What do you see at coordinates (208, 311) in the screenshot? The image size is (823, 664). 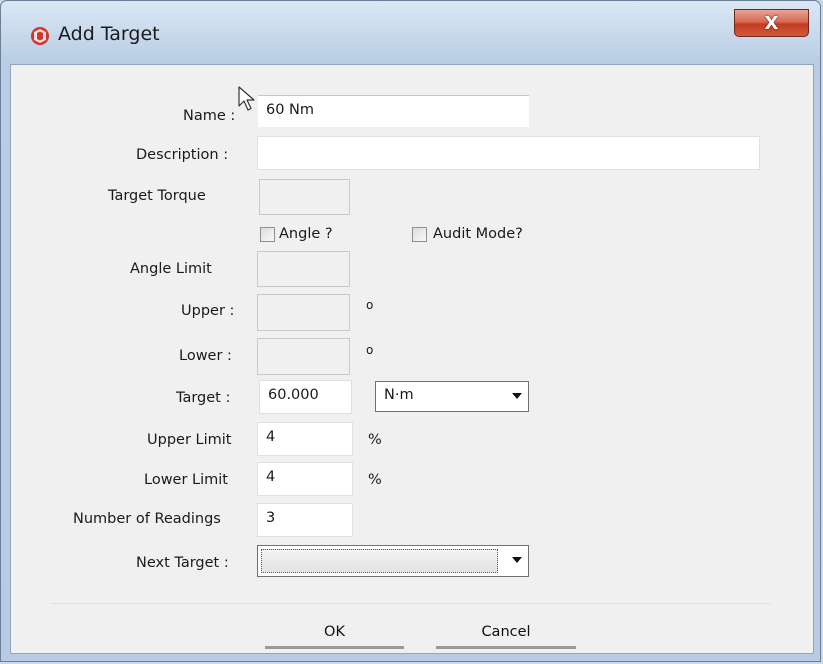 I see `upper-label: Upper :` at bounding box center [208, 311].